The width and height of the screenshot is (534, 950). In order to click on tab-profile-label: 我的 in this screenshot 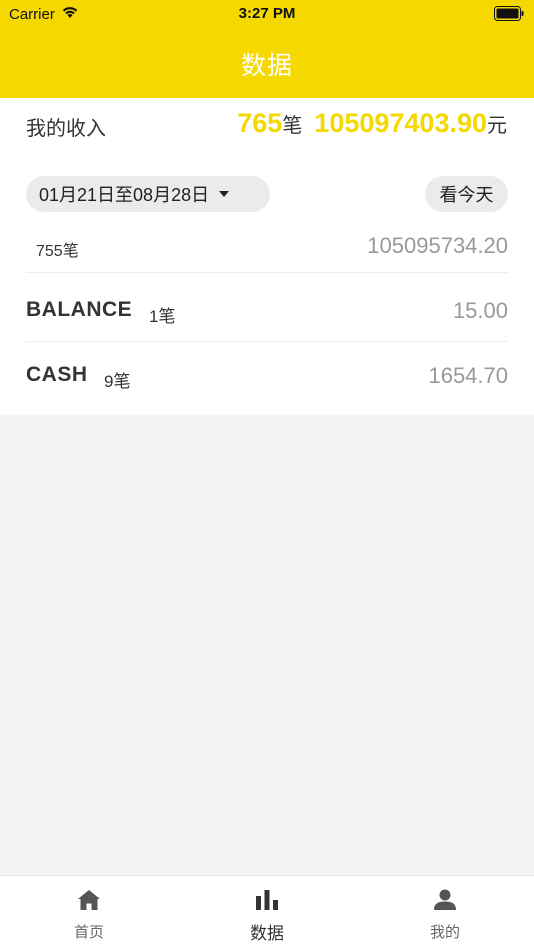, I will do `click(444, 932)`.